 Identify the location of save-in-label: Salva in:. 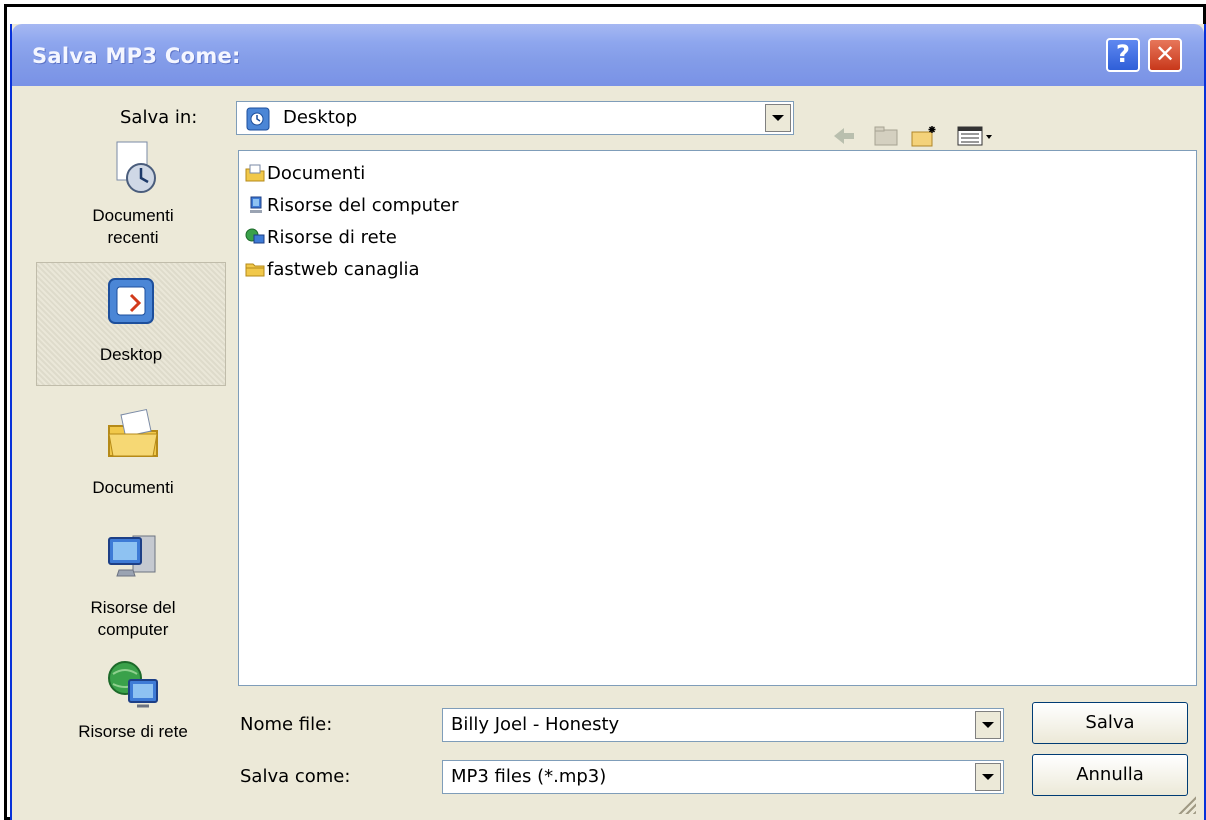
(159, 117).